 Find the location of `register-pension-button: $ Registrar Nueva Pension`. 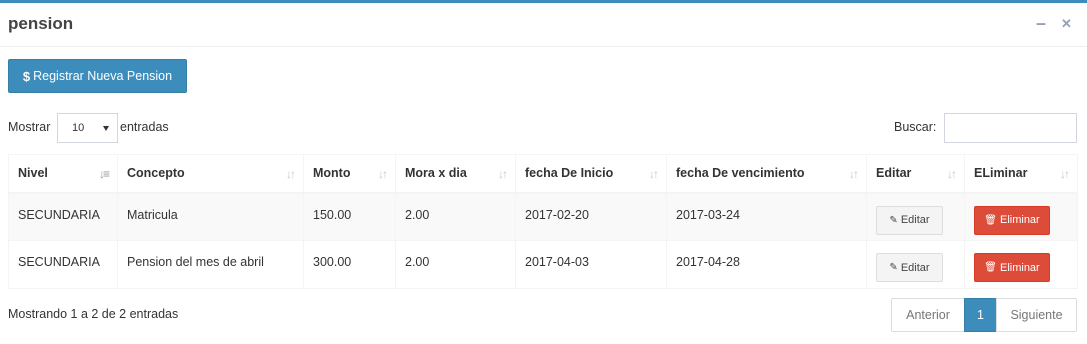

register-pension-button: $ Registrar Nueva Pension is located at coordinates (97, 76).